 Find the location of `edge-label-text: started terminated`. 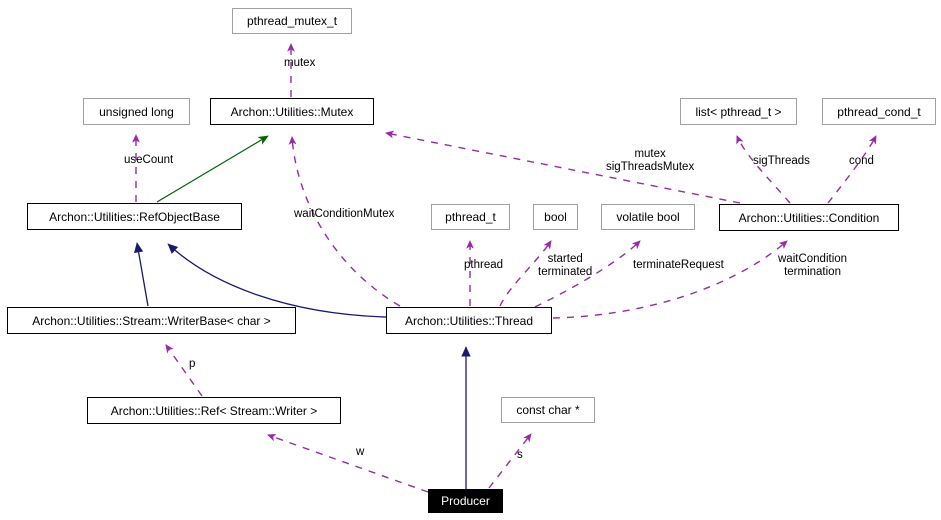

edge-label-text: started terminated is located at coordinates (565, 265).